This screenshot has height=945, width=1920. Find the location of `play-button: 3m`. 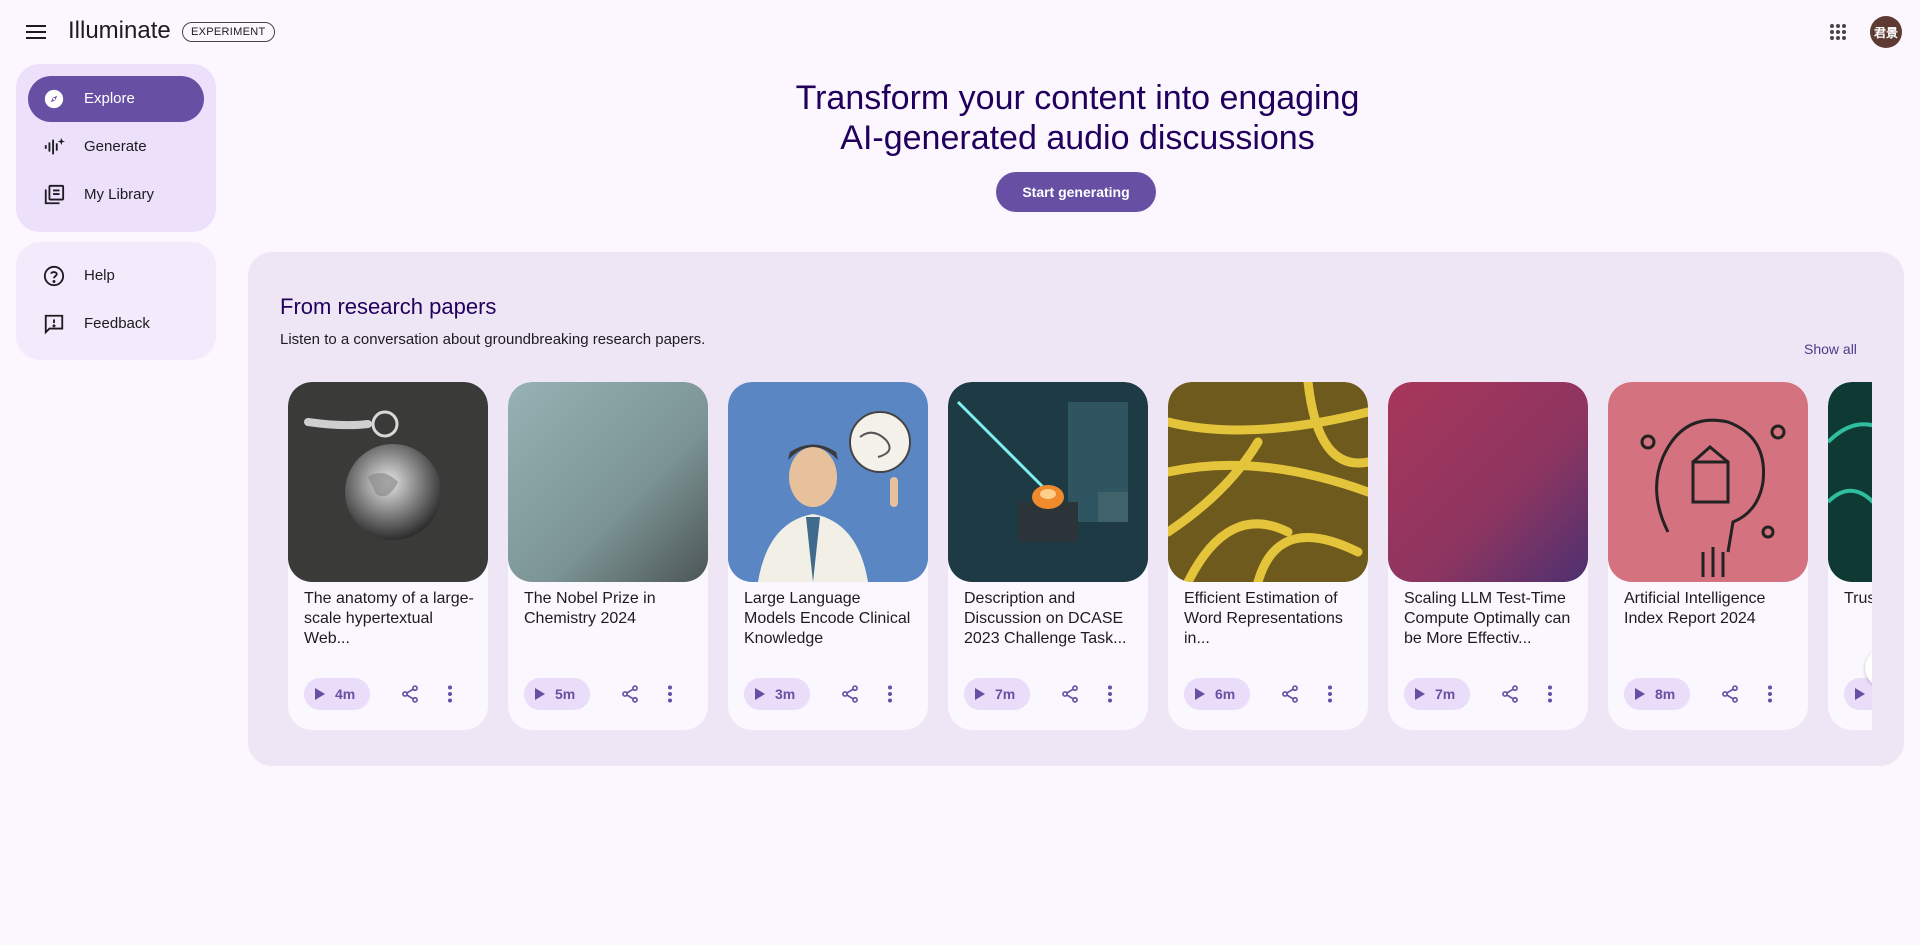

play-button: 3m is located at coordinates (777, 694).